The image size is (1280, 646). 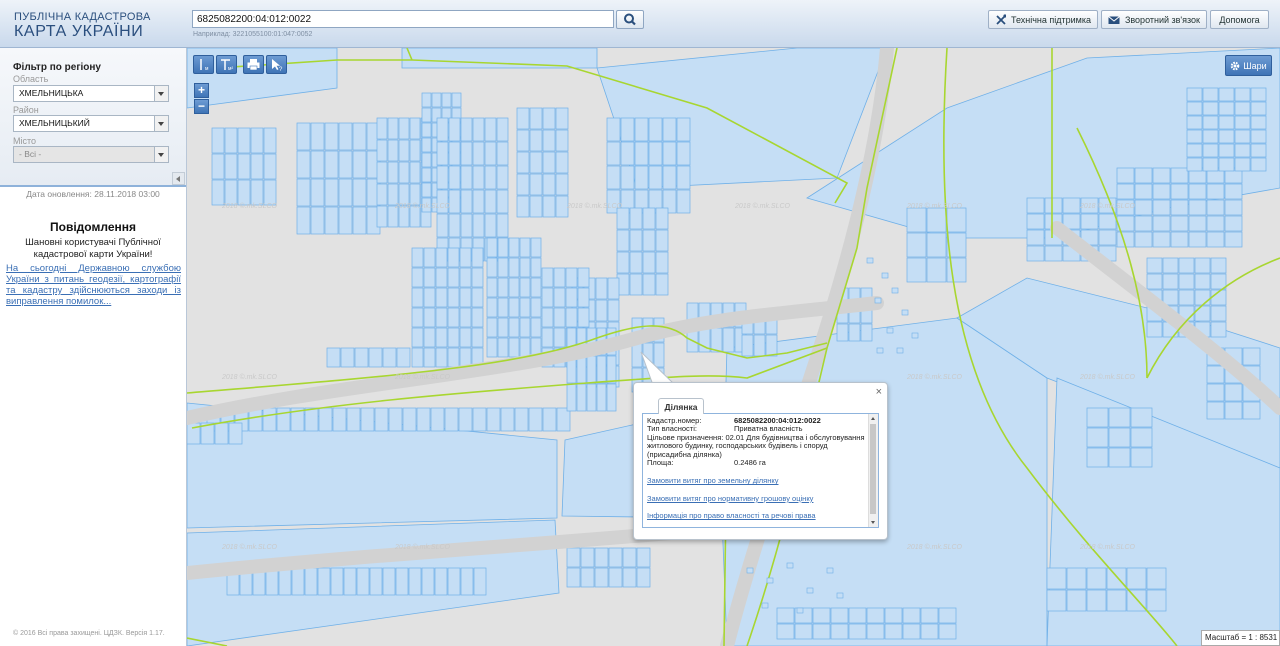 What do you see at coordinates (1239, 19) in the screenshot?
I see `help-button: Допомога` at bounding box center [1239, 19].